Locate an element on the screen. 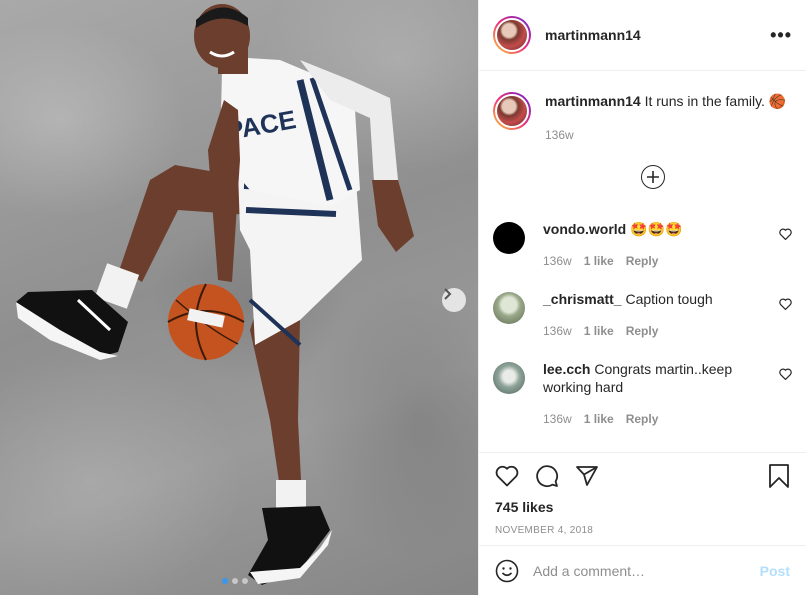 Image resolution: width=806 pixels, height=595 pixels. add-comment-bar: Post is located at coordinates (642, 570).